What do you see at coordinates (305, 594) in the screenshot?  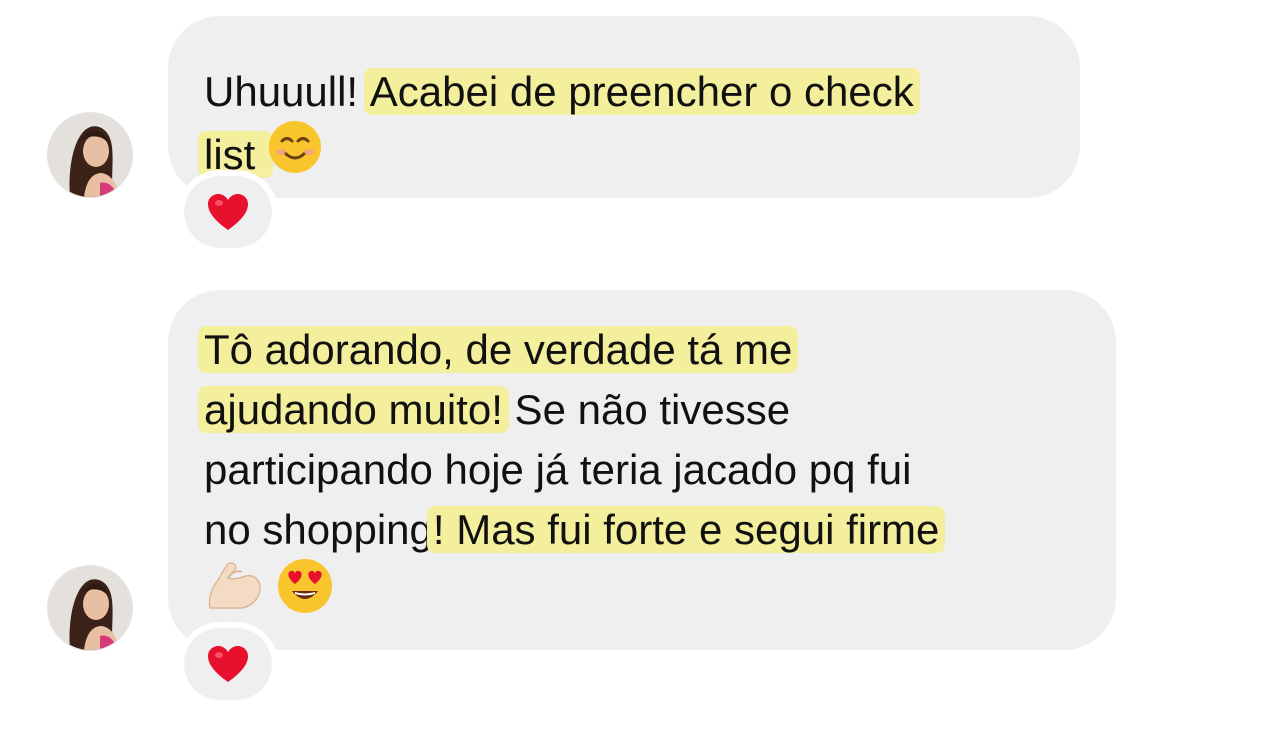 I see `heart-eyes-face-icon` at bounding box center [305, 594].